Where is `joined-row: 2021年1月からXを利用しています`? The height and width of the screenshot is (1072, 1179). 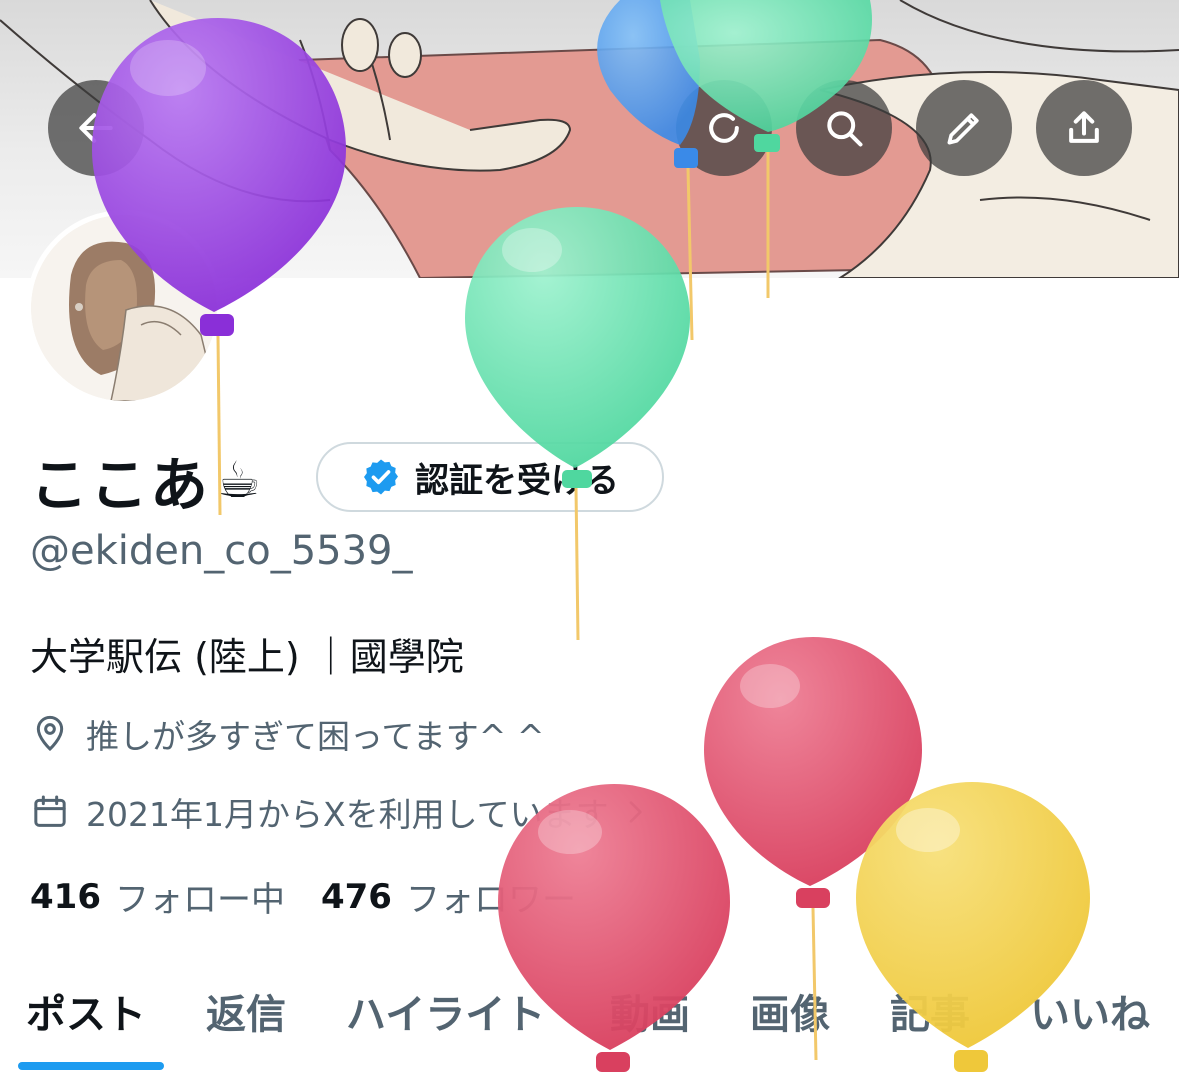
joined-row: 2021年1月からXを利用しています is located at coordinates (340, 812).